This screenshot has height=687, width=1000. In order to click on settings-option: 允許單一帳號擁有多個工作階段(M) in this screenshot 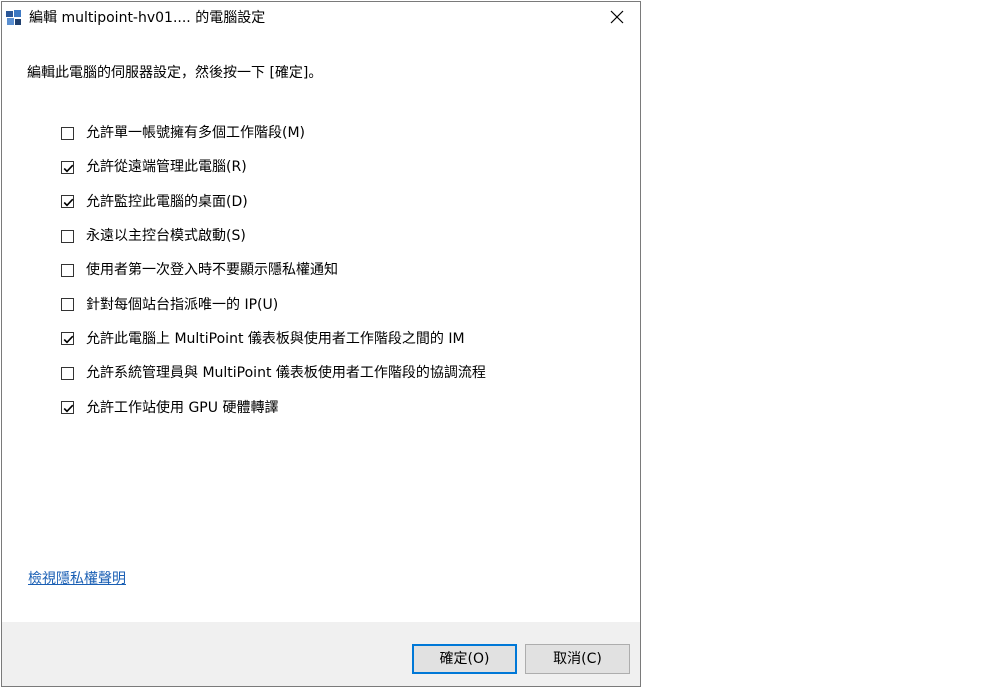, I will do `click(273, 133)`.